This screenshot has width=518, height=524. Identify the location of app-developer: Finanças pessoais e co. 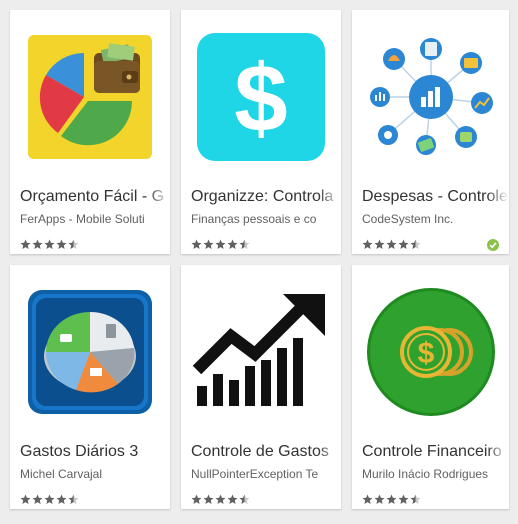
(266, 219).